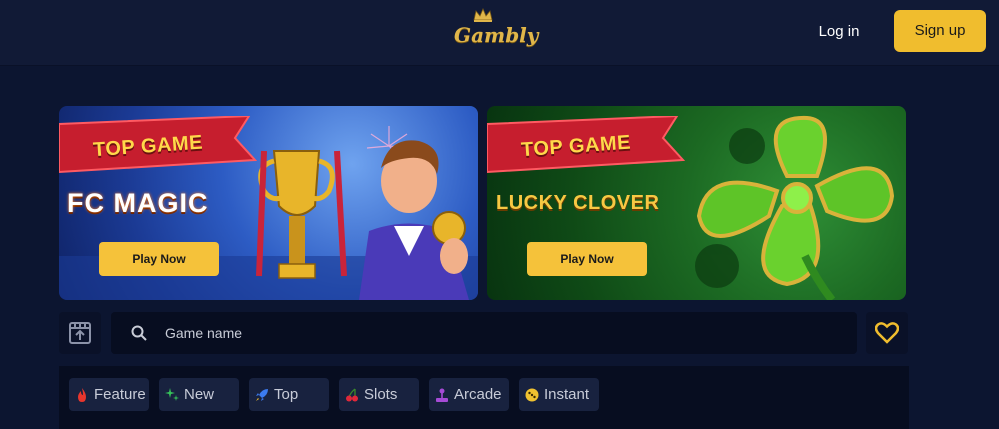 Image resolution: width=999 pixels, height=429 pixels. I want to click on category-top: Top, so click(289, 394).